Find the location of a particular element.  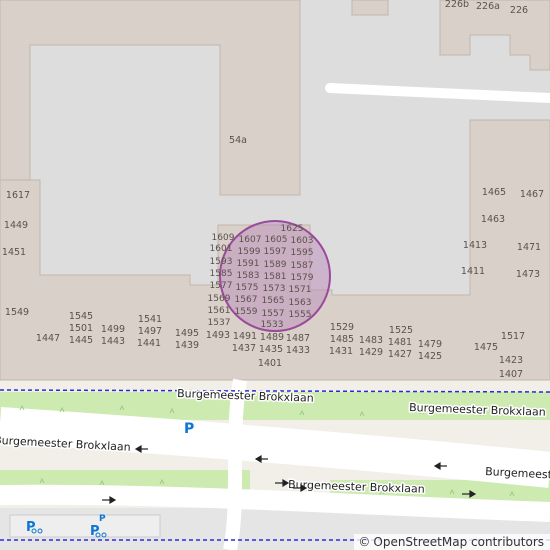

house-number: 1585 is located at coordinates (221, 274).